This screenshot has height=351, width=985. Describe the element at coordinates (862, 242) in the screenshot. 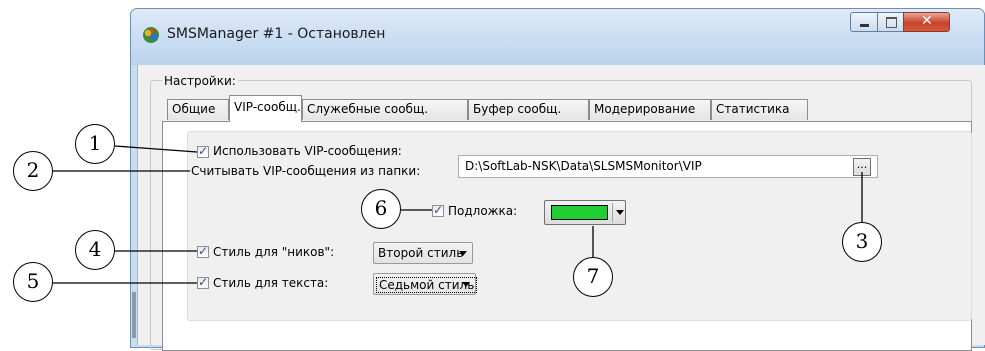

I see `callout-3: 3` at that location.